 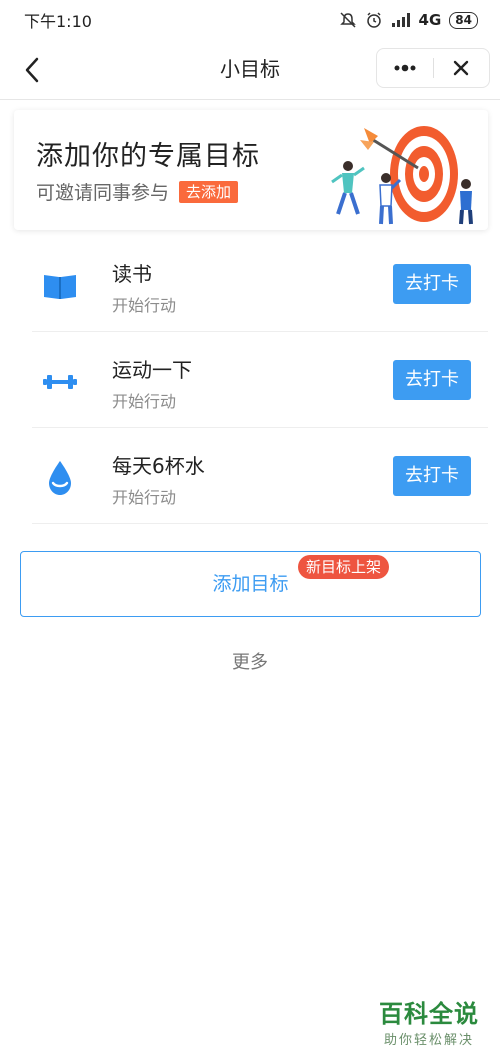 What do you see at coordinates (132, 274) in the screenshot?
I see `goal-name: 读书` at bounding box center [132, 274].